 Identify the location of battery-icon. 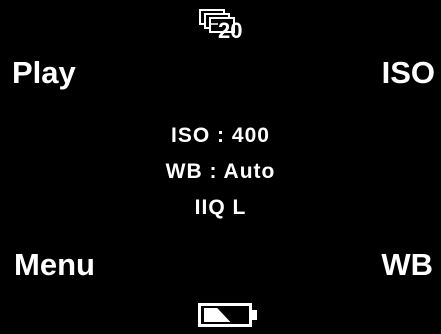
(228, 315).